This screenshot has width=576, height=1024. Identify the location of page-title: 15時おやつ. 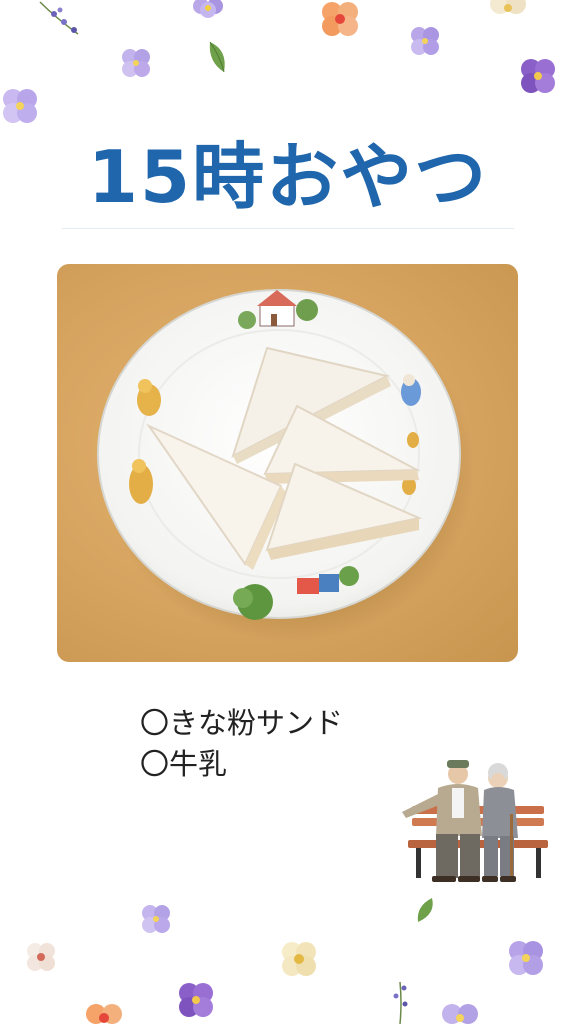
(288, 177).